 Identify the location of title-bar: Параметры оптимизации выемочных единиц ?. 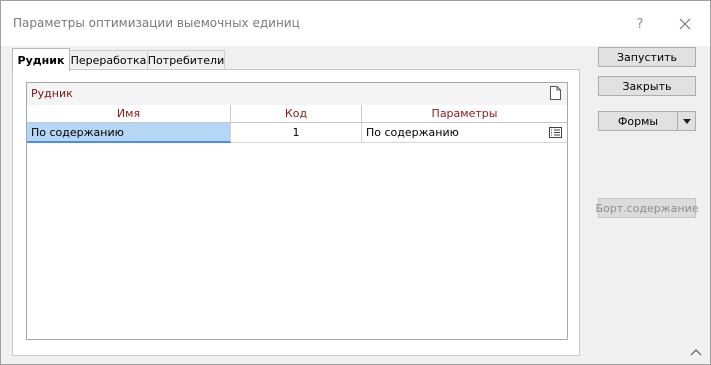
(355, 23).